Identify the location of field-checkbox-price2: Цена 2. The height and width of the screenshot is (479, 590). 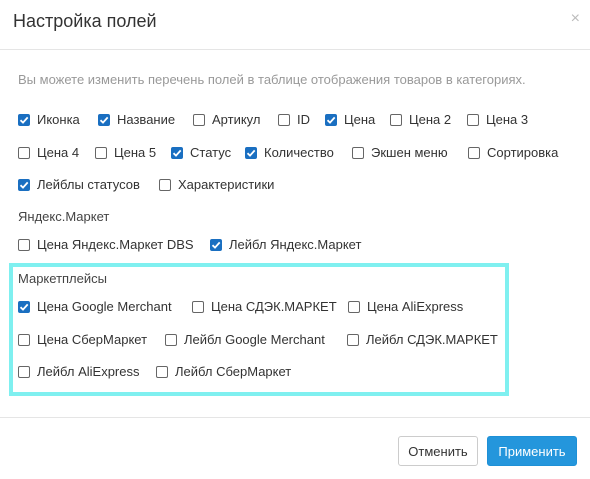
(420, 119).